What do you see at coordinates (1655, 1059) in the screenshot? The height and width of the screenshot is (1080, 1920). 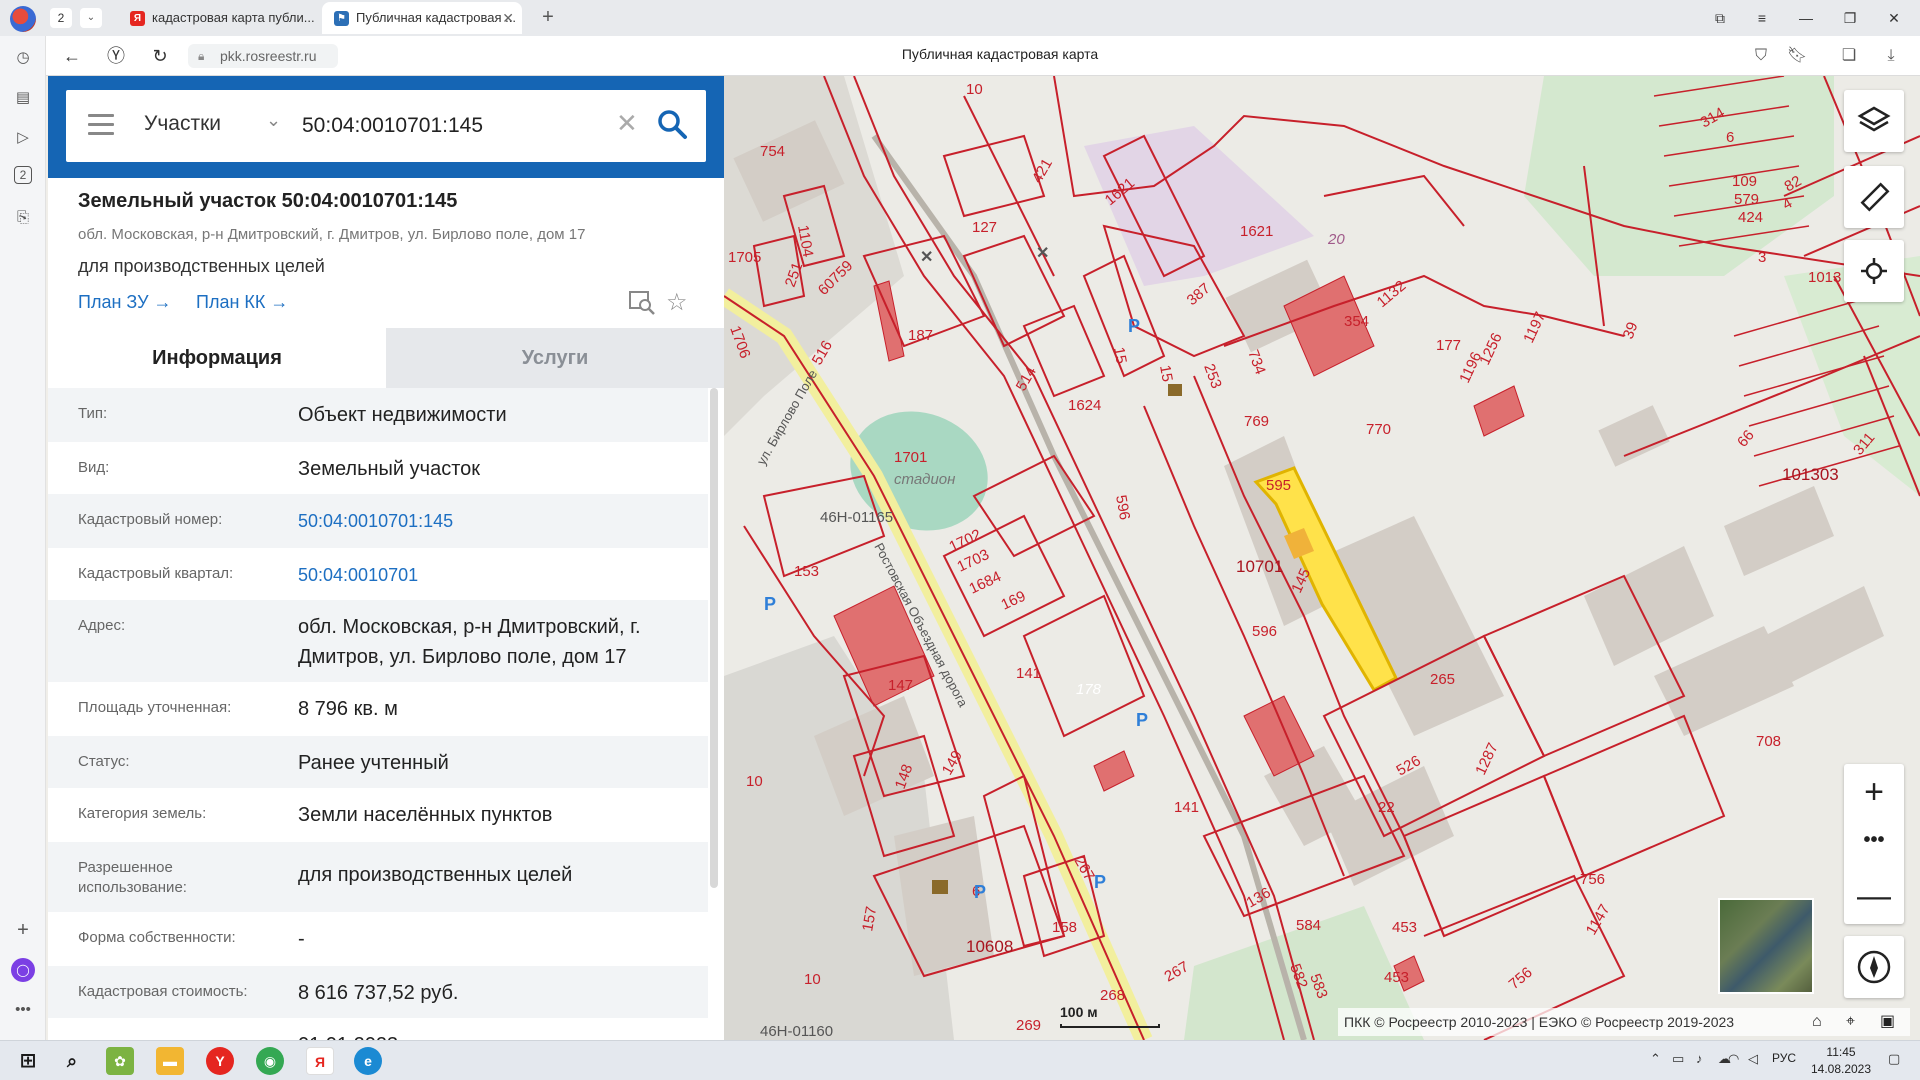 I see `tray-chevron-icon: ⌃` at bounding box center [1655, 1059].